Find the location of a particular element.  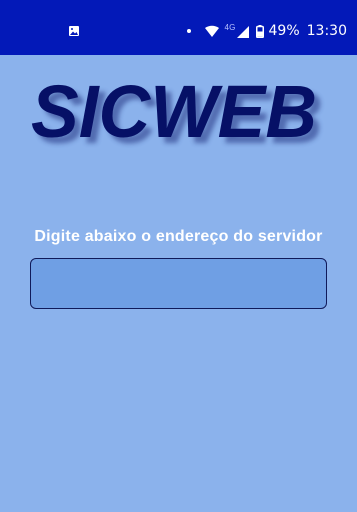

image-icon is located at coordinates (74, 30).